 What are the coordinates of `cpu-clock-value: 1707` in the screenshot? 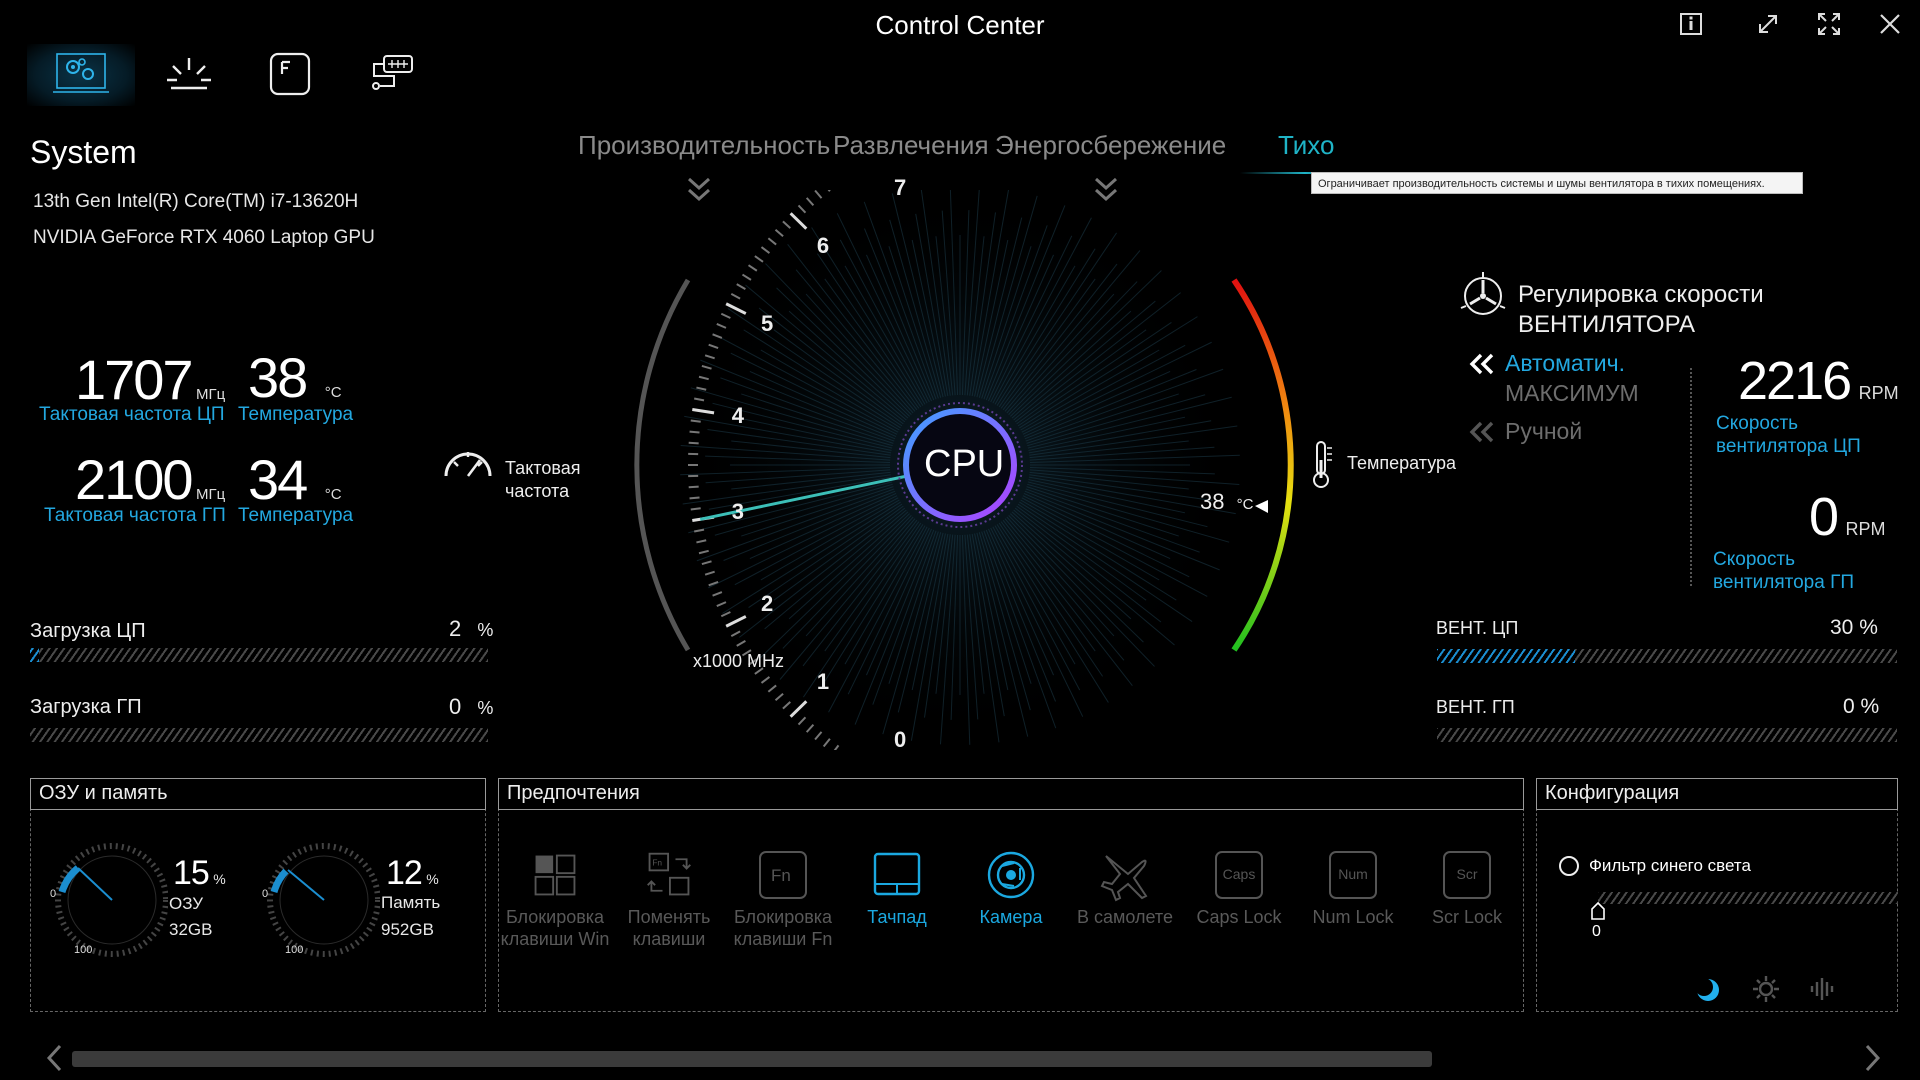 It's located at (134, 379).